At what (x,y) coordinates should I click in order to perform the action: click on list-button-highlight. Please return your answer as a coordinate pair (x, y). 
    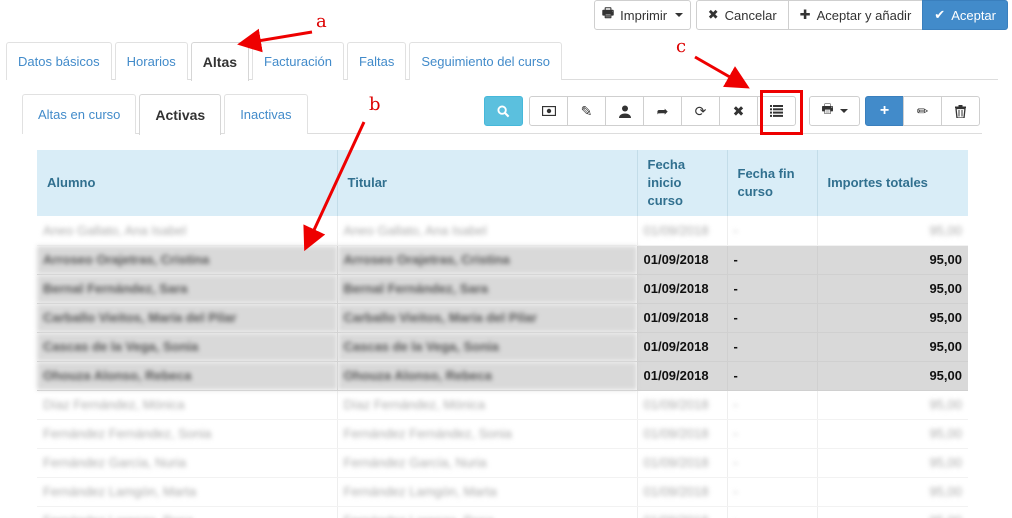
    Looking at the image, I should click on (781, 112).